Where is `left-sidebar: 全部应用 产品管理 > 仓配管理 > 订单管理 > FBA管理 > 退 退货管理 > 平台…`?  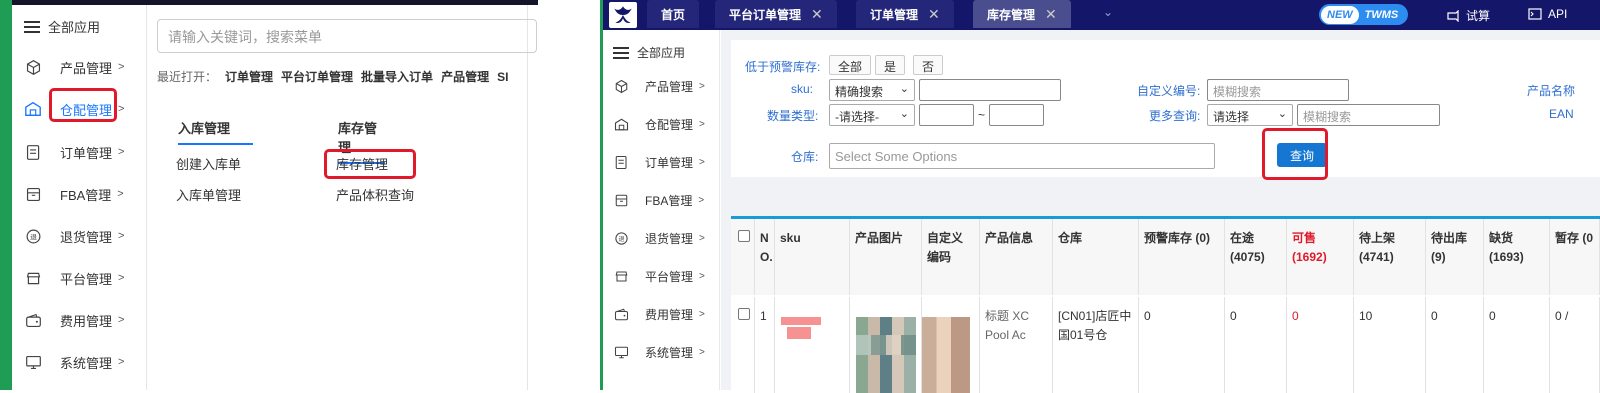 left-sidebar: 全部应用 产品管理 > 仓配管理 > 订单管理 > FBA管理 > 退 退货管理 > 平台… is located at coordinates (79, 197).